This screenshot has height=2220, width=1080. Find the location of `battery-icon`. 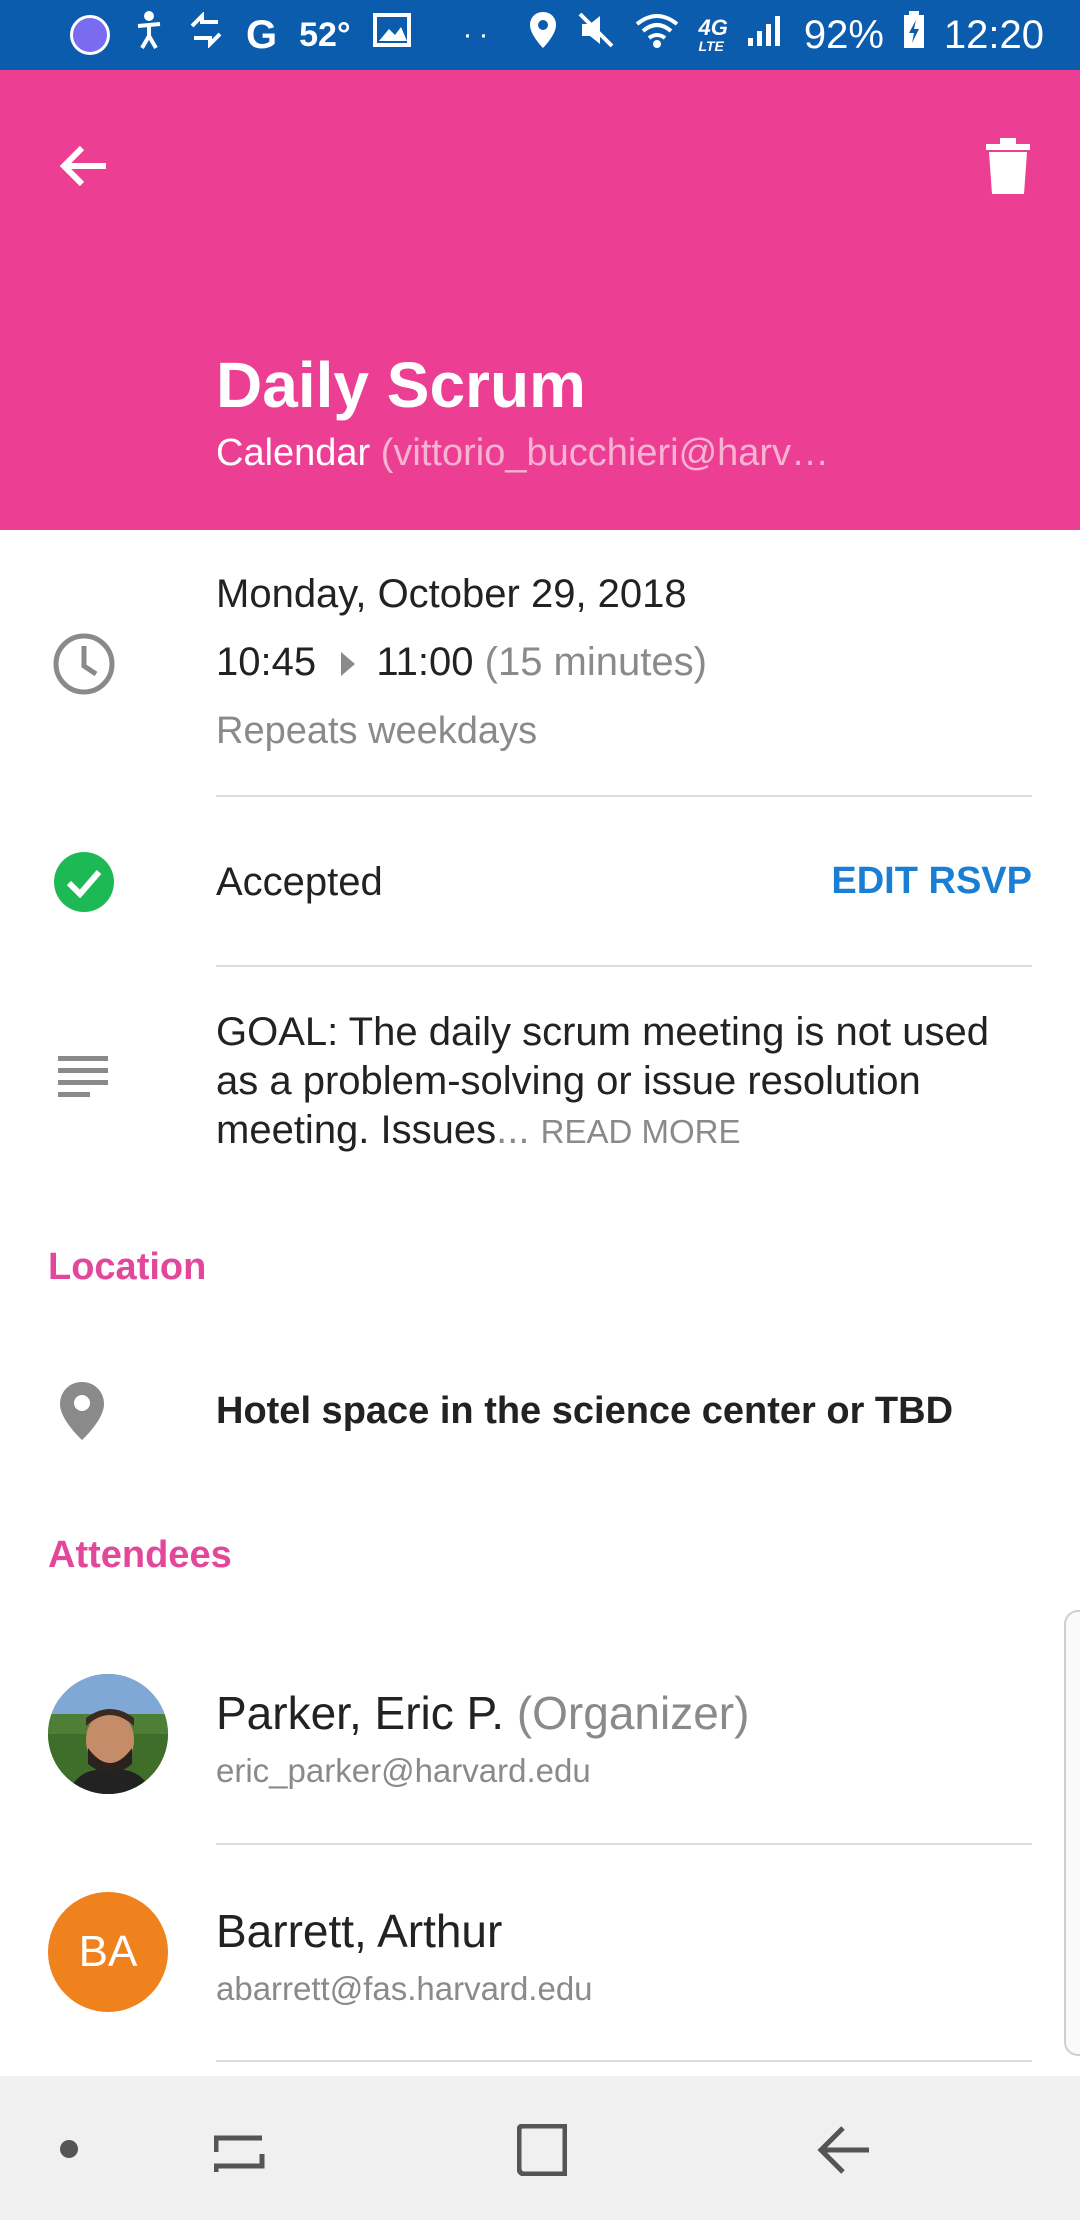

battery-icon is located at coordinates (914, 35).